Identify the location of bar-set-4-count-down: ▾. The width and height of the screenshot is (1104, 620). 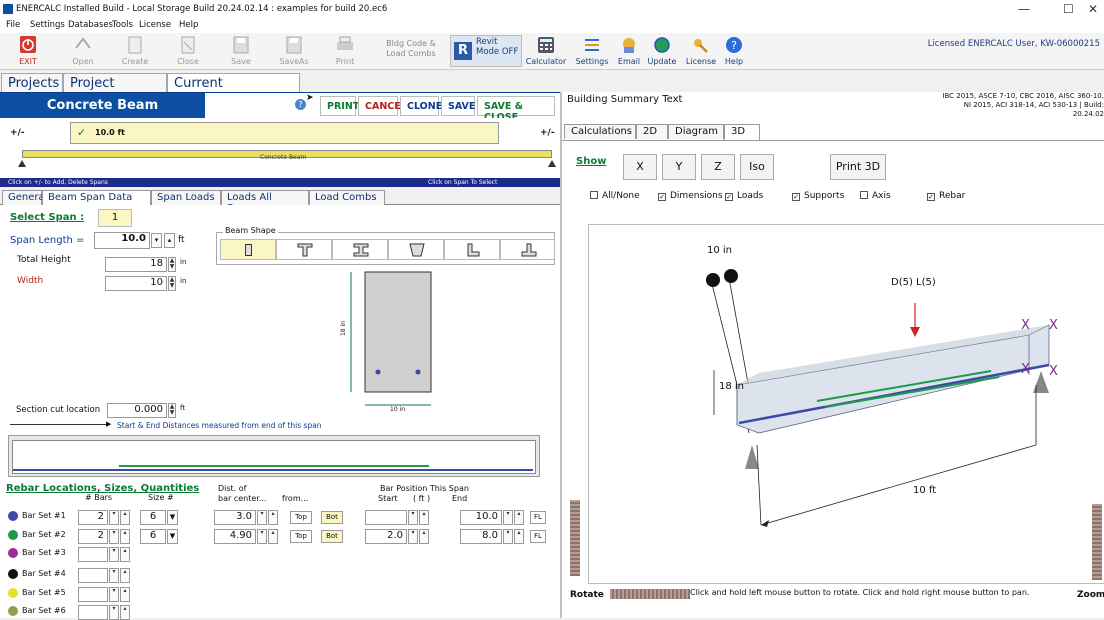
(114, 575).